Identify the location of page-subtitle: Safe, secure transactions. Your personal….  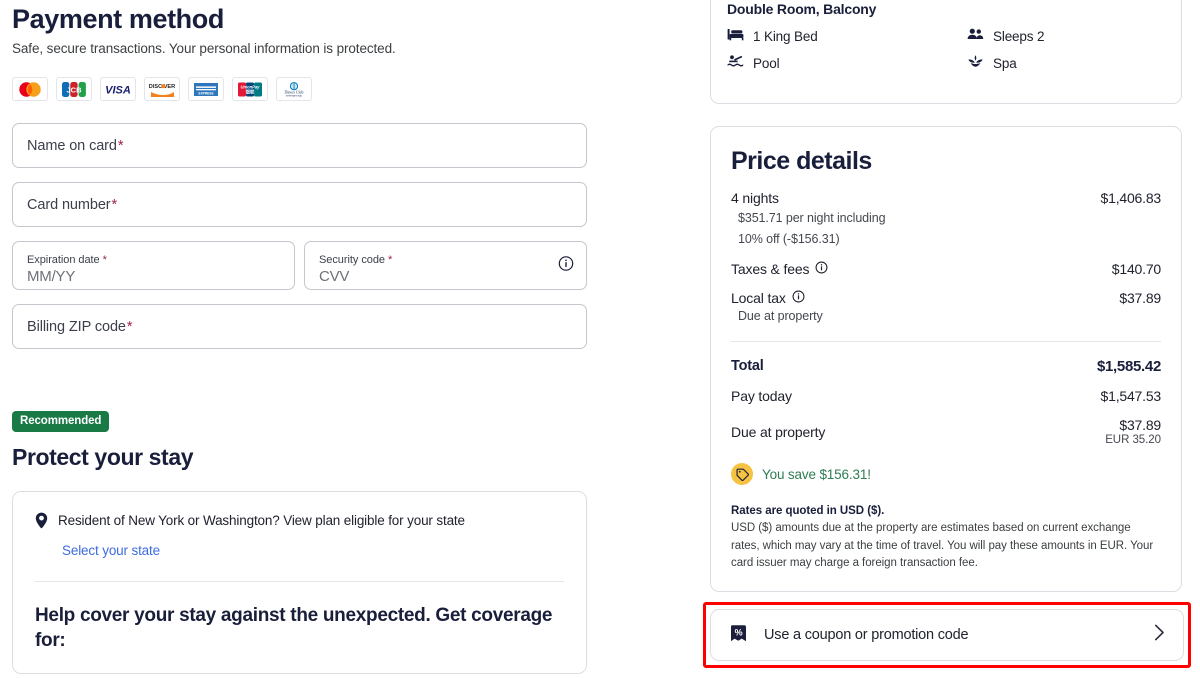
(204, 49).